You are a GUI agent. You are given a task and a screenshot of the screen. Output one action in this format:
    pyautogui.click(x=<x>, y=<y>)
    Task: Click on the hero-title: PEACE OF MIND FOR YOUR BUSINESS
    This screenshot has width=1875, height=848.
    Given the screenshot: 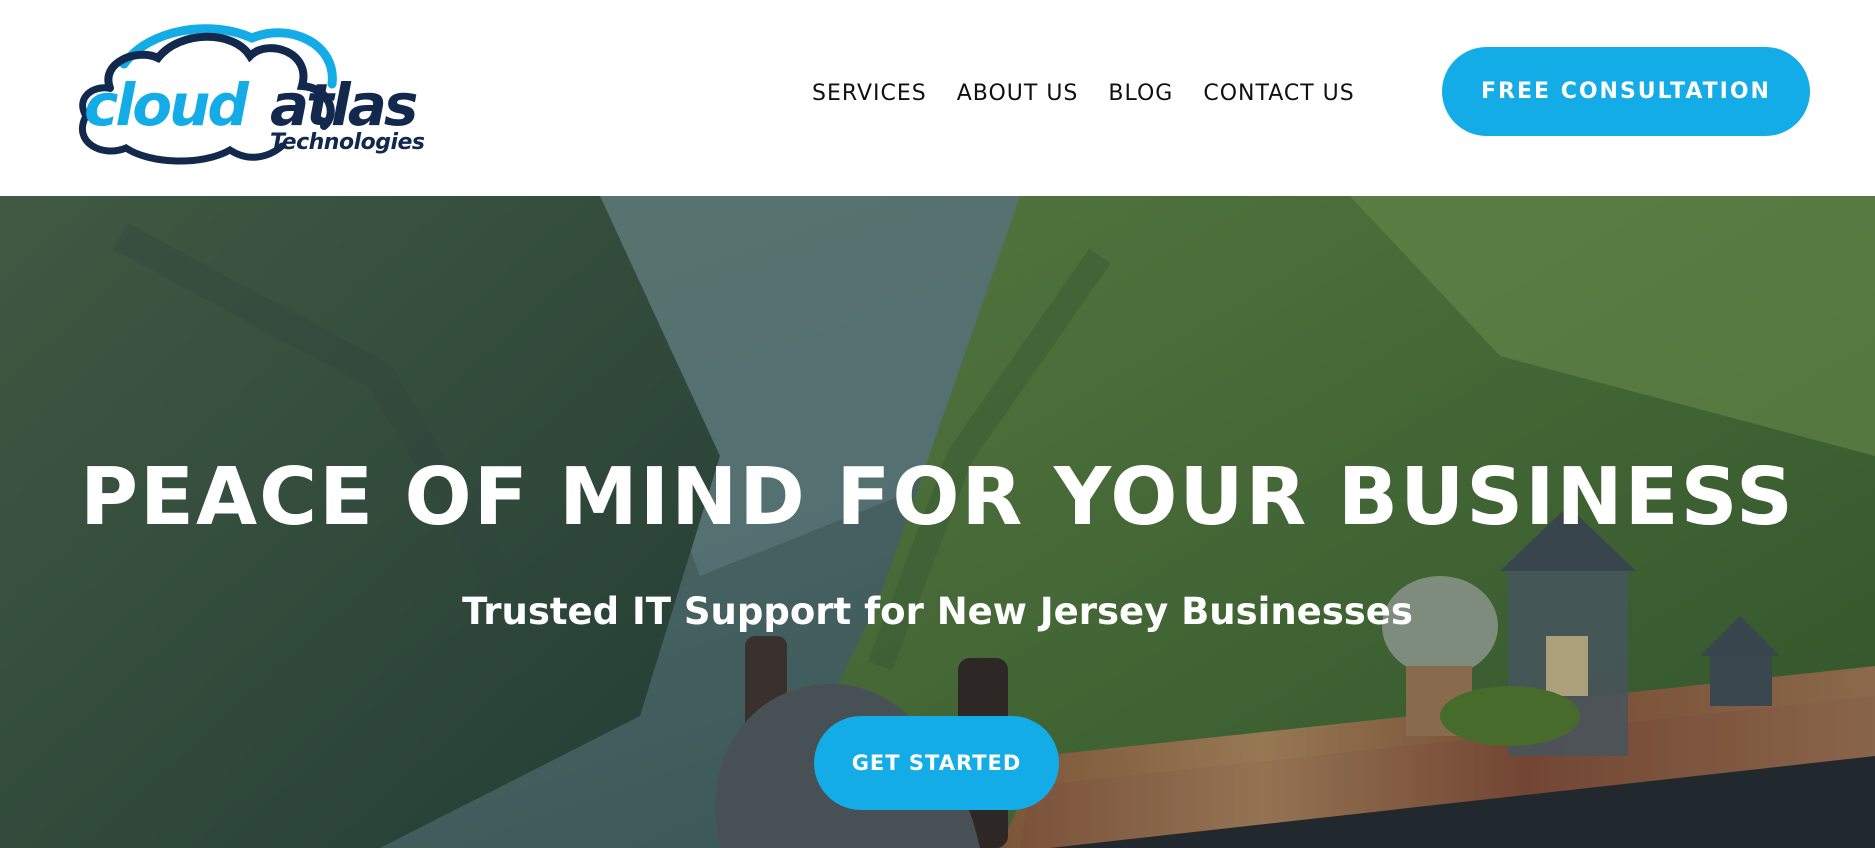 What is the action you would take?
    pyautogui.click(x=937, y=497)
    